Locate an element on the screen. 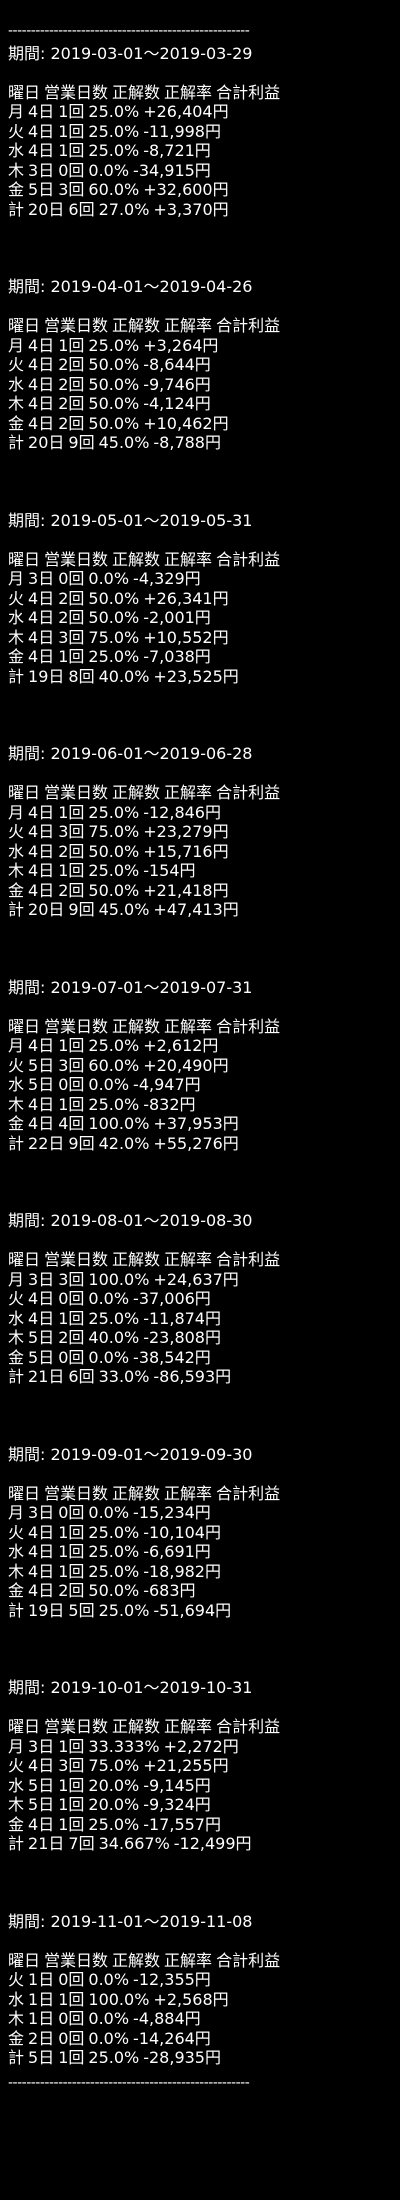  table-cell: 2回 is located at coordinates (71, 364).